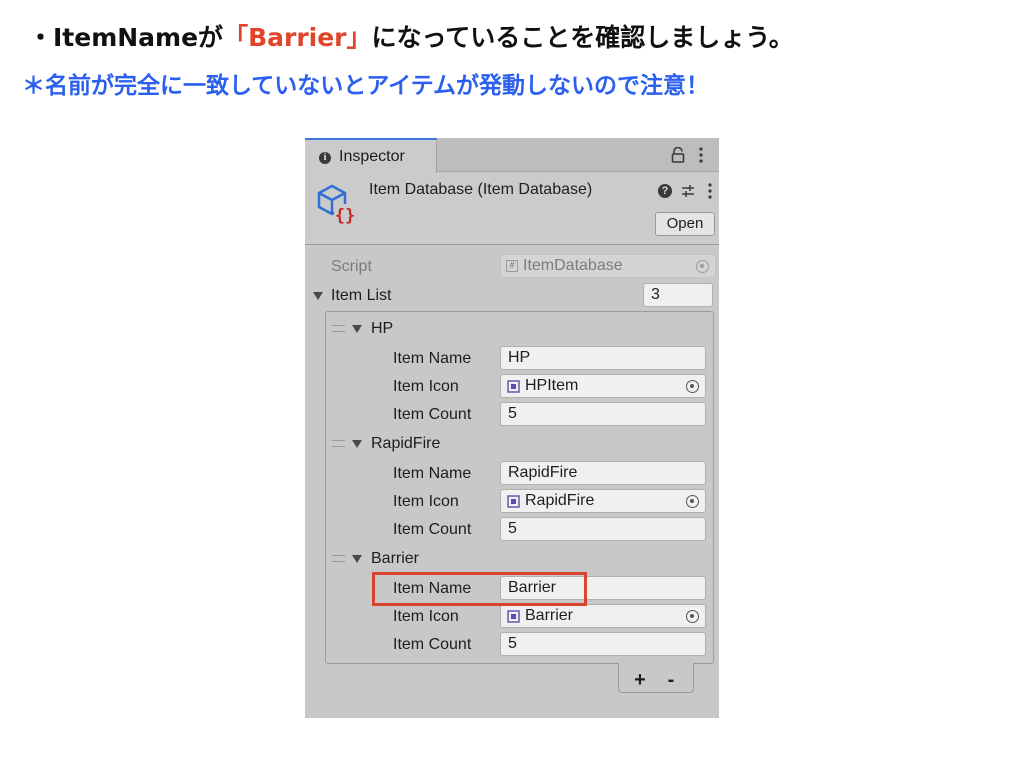 The width and height of the screenshot is (1024, 768). What do you see at coordinates (603, 616) in the screenshot?
I see `item-icon-field: Barrier` at bounding box center [603, 616].